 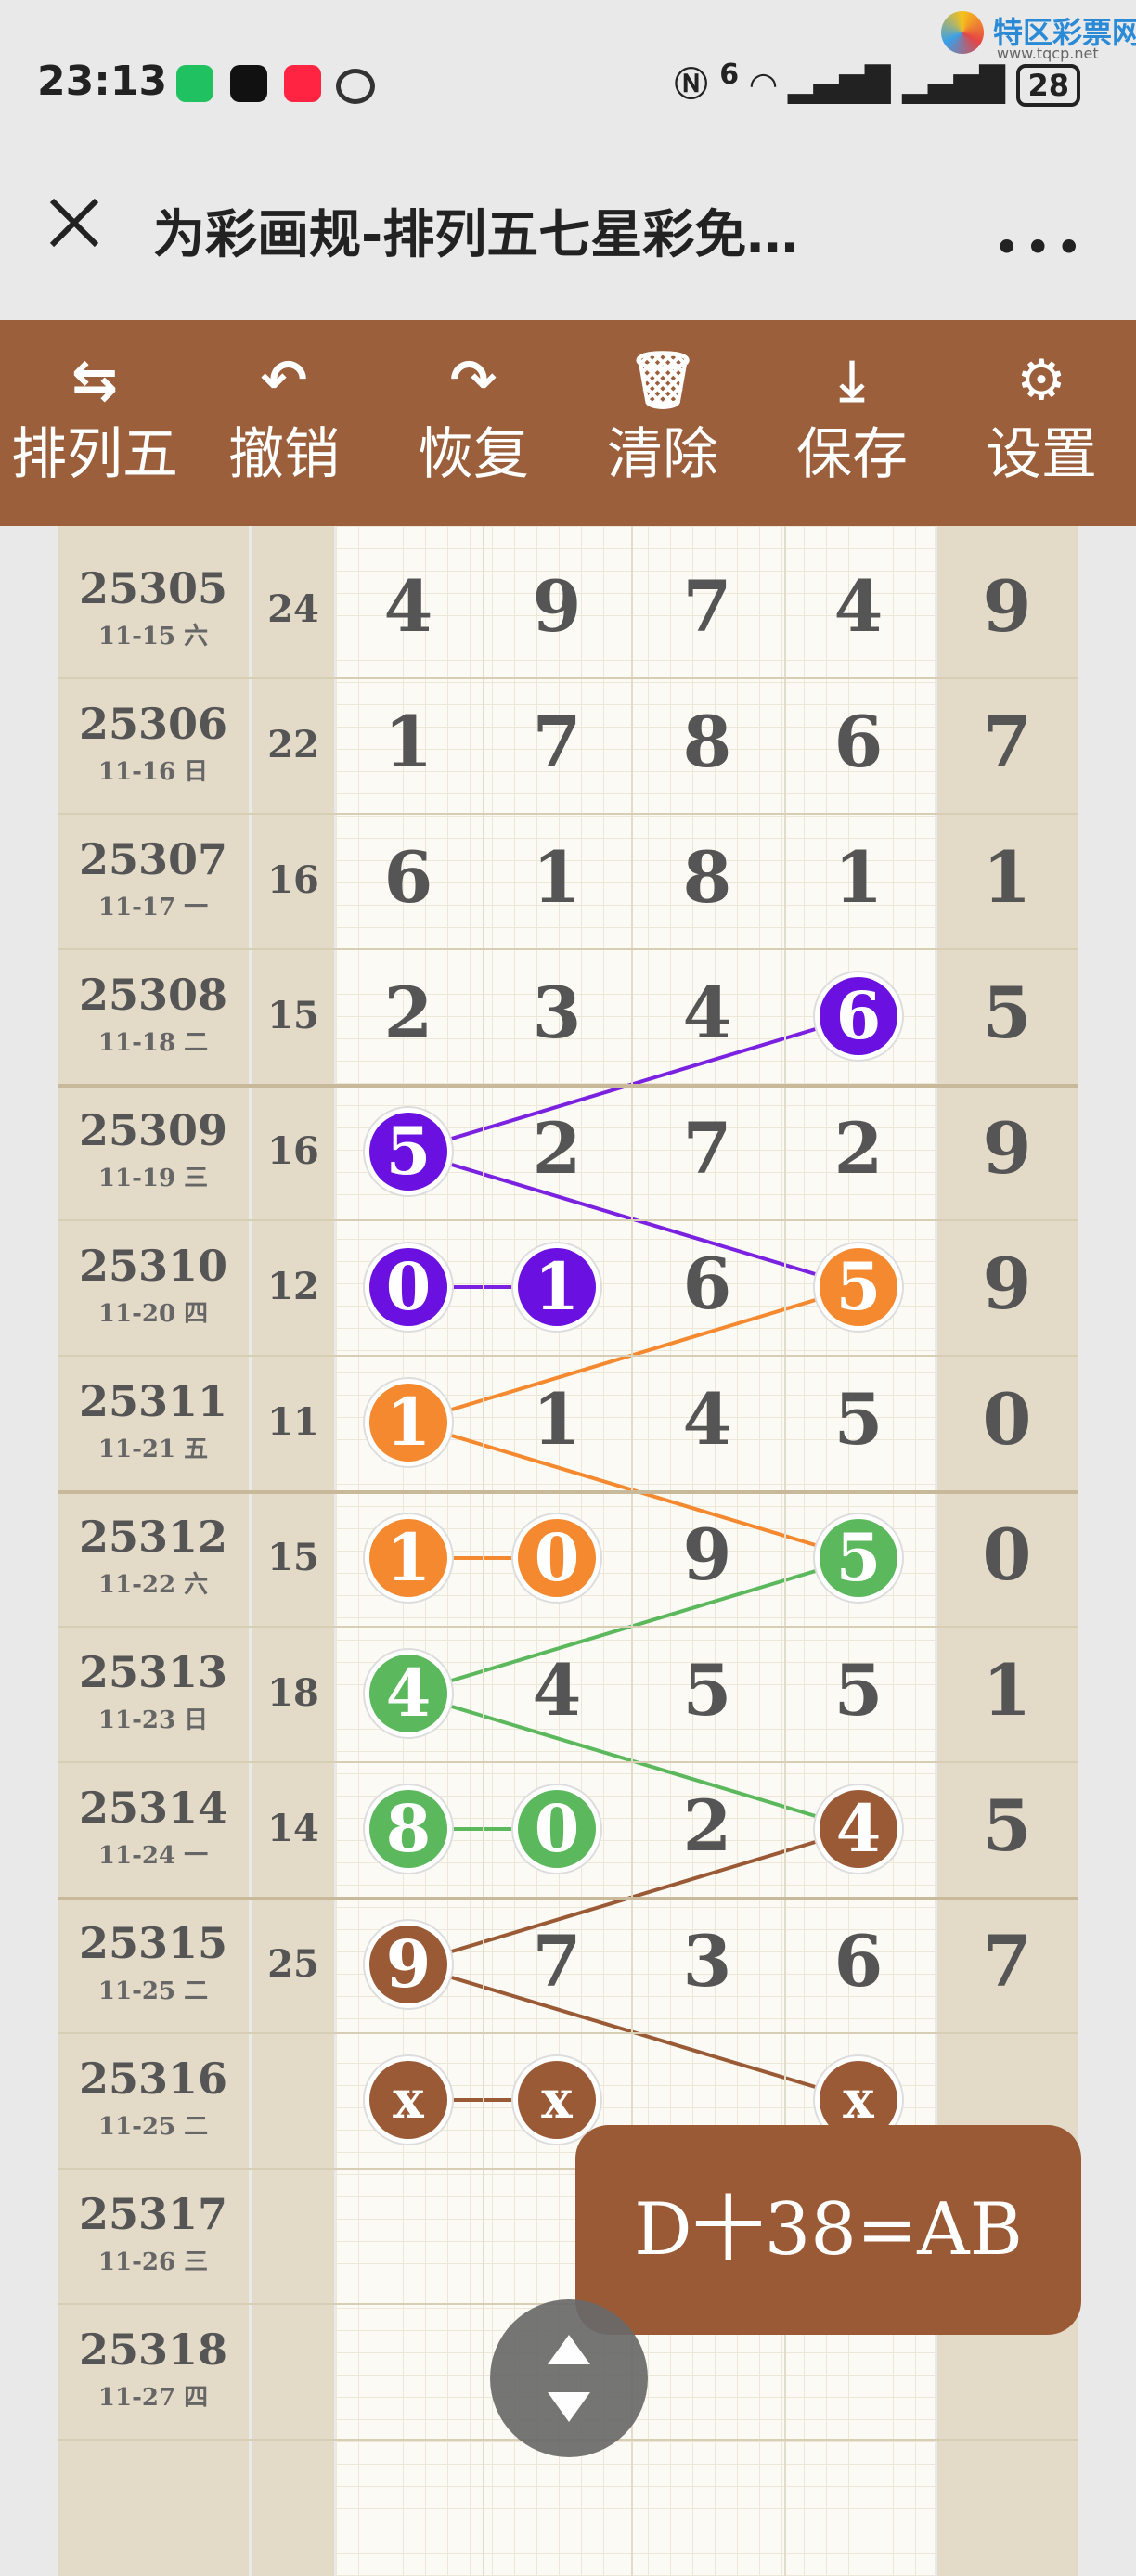 What do you see at coordinates (293, 1286) in the screenshot?
I see `digit-sum: 12` at bounding box center [293, 1286].